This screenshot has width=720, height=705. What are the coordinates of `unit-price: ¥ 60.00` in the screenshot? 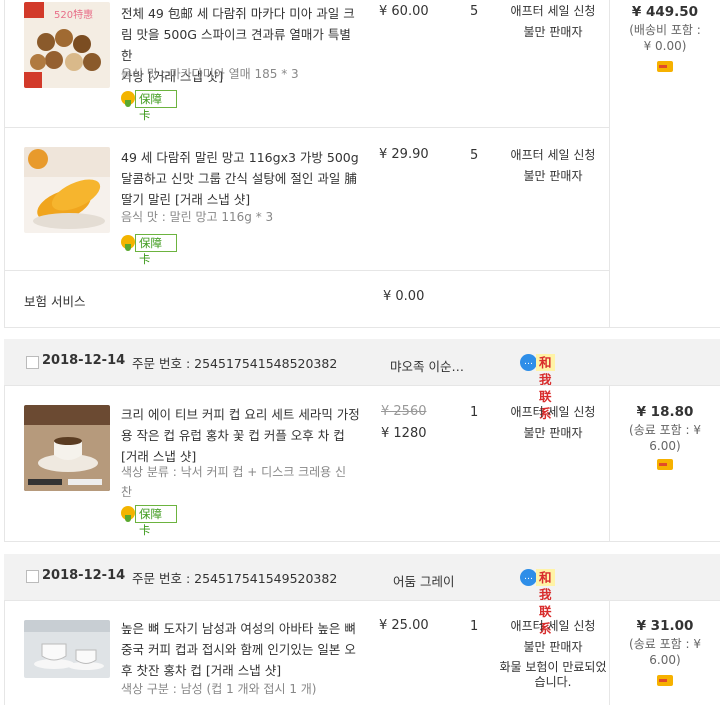 It's located at (404, 11).